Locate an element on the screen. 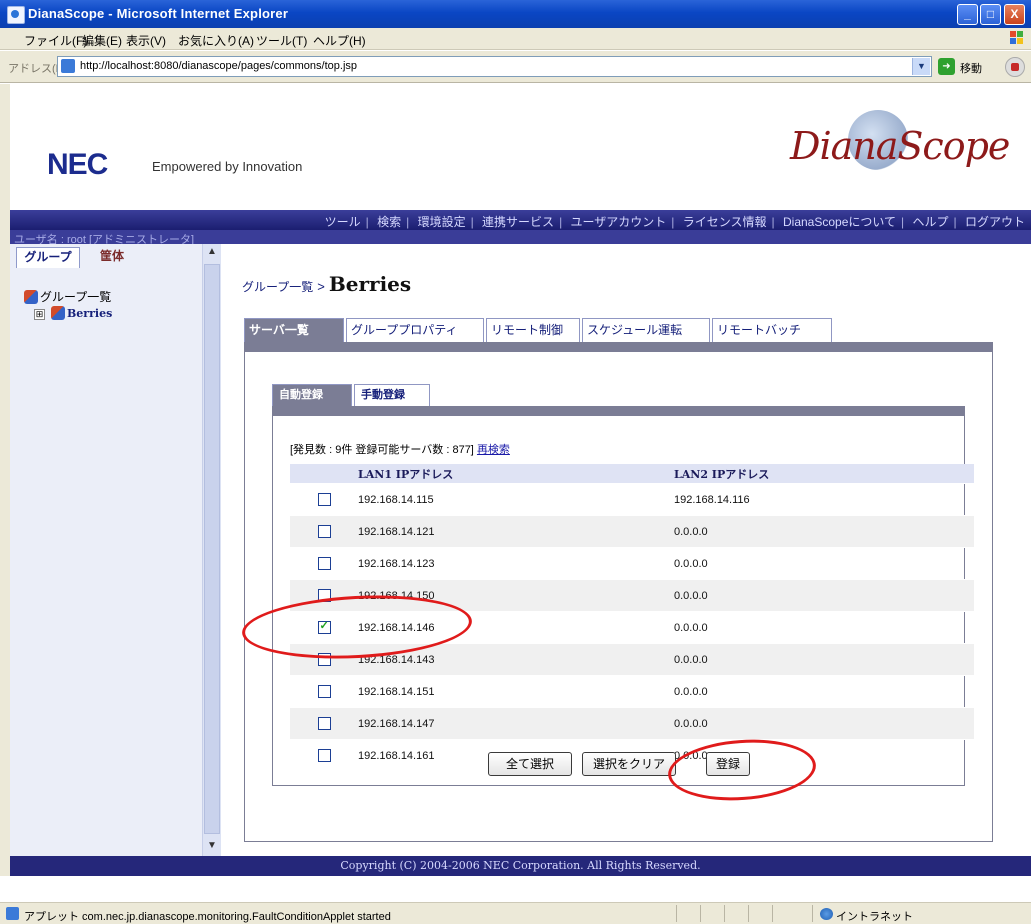 Image resolution: width=1031 pixels, height=924 pixels. go-arrow-icon: ➜ is located at coordinates (946, 66).